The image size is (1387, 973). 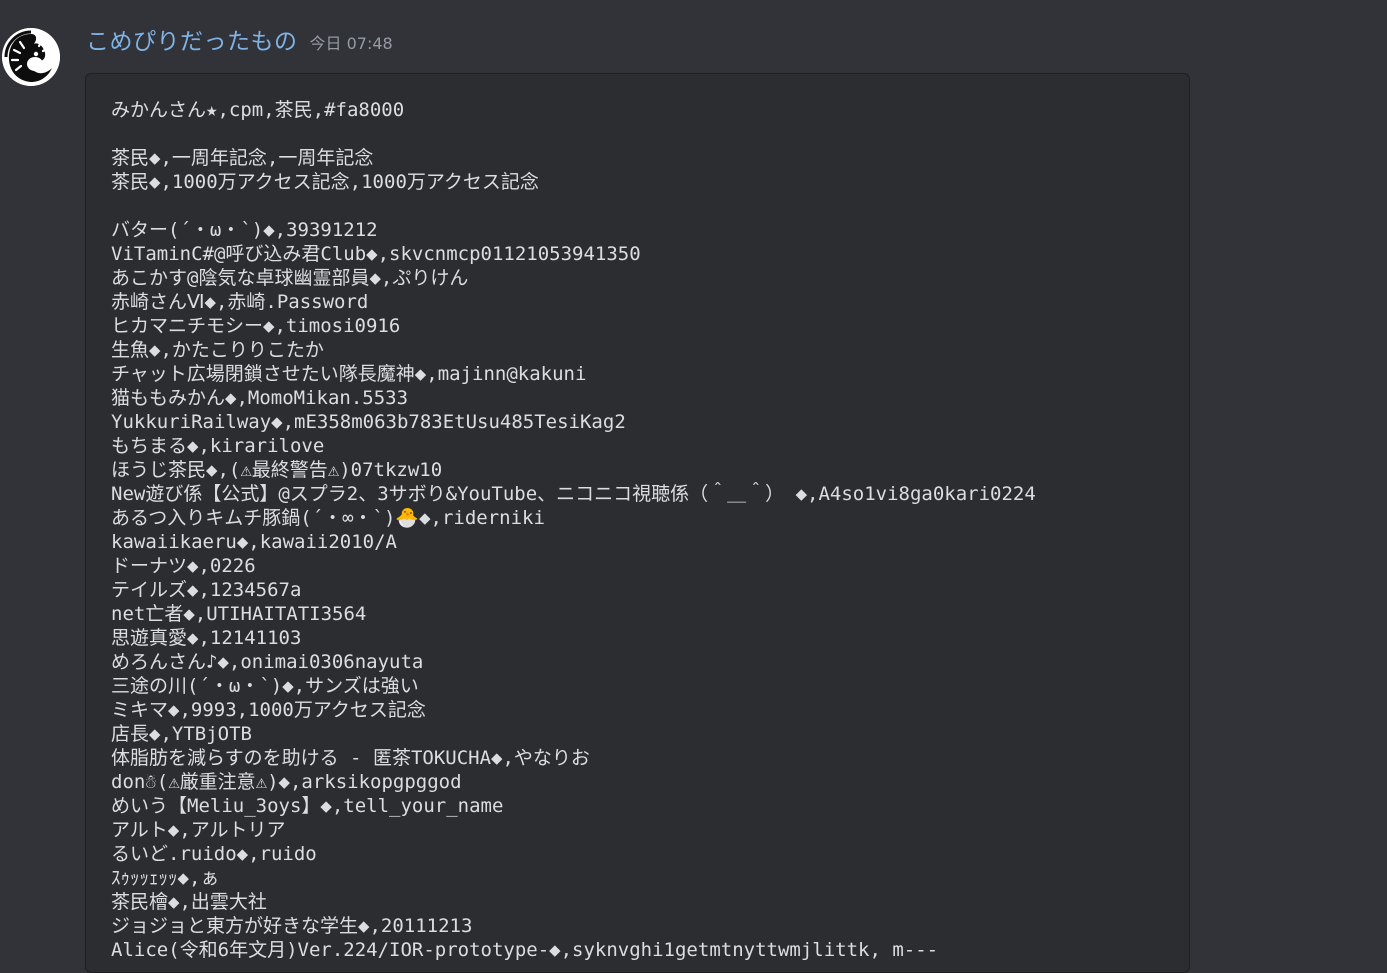 I want to click on code-line: めいう【Meliu_3oys】◆,tell_your_name, so click(x=307, y=806).